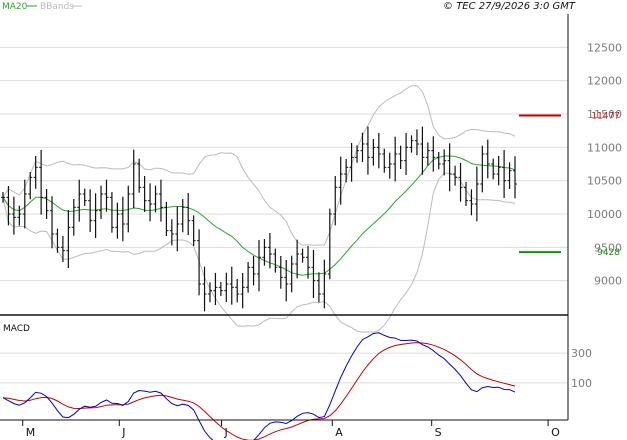 The image size is (627, 440). I want to click on legend-ma20-label: MA20, so click(15, 7).